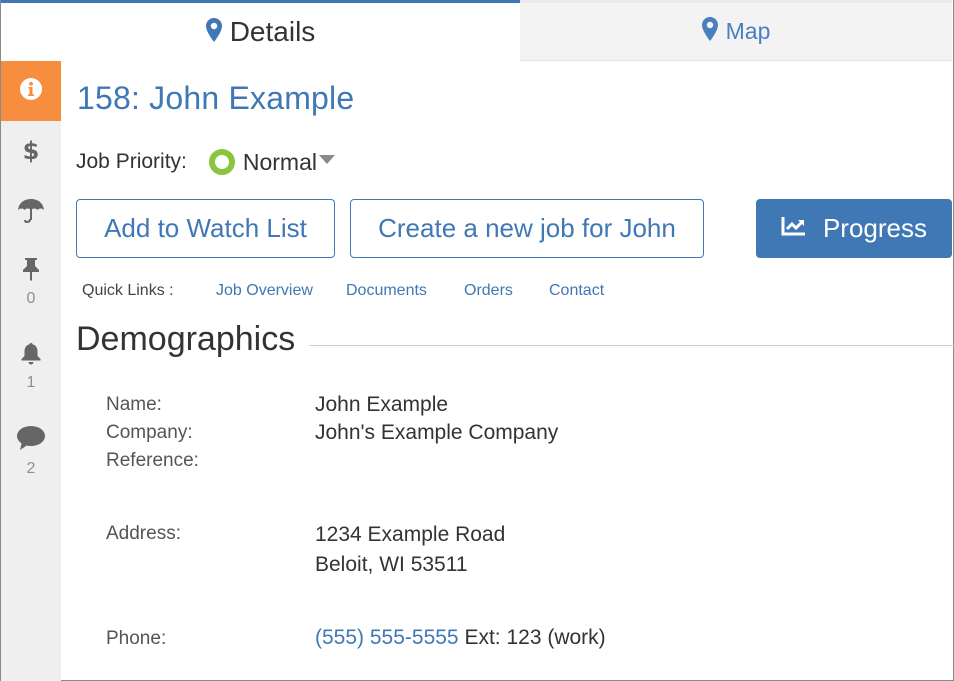 Image resolution: width=954 pixels, height=681 pixels. What do you see at coordinates (576, 291) in the screenshot?
I see `quick-link-contact: Contact` at bounding box center [576, 291].